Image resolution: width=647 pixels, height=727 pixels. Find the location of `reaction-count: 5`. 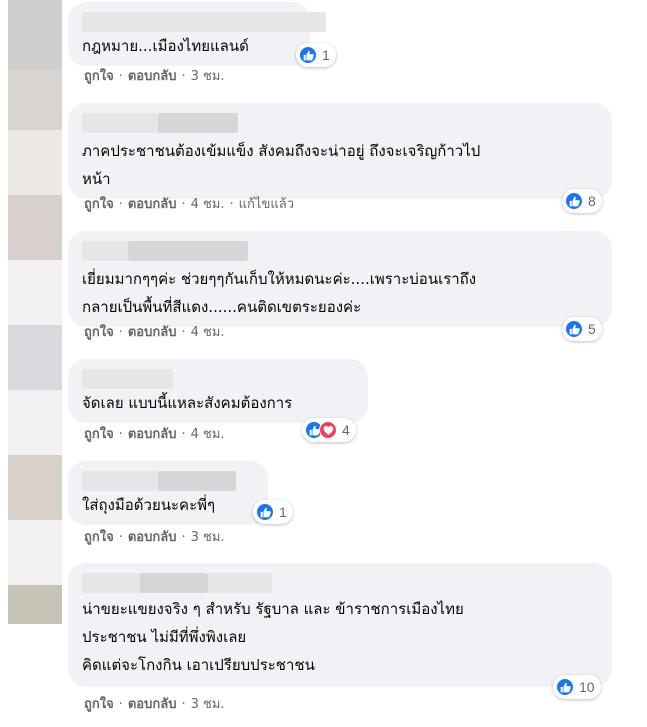

reaction-count: 5 is located at coordinates (592, 329).